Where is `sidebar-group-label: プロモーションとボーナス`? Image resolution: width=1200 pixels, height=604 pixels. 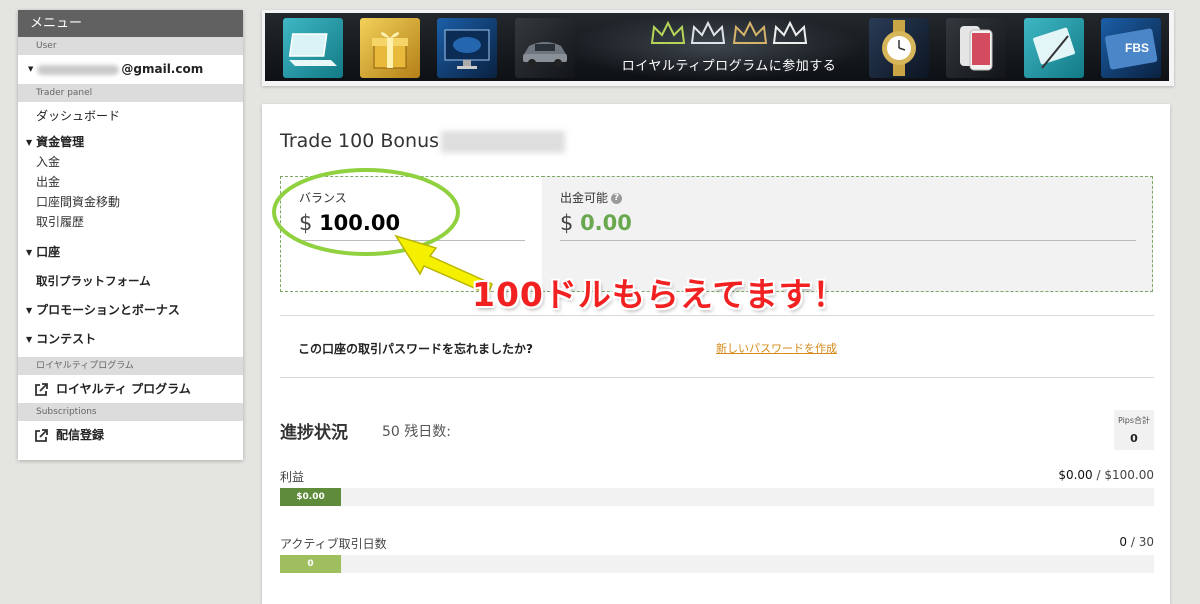 sidebar-group-label: プロモーションとボーナス is located at coordinates (108, 310).